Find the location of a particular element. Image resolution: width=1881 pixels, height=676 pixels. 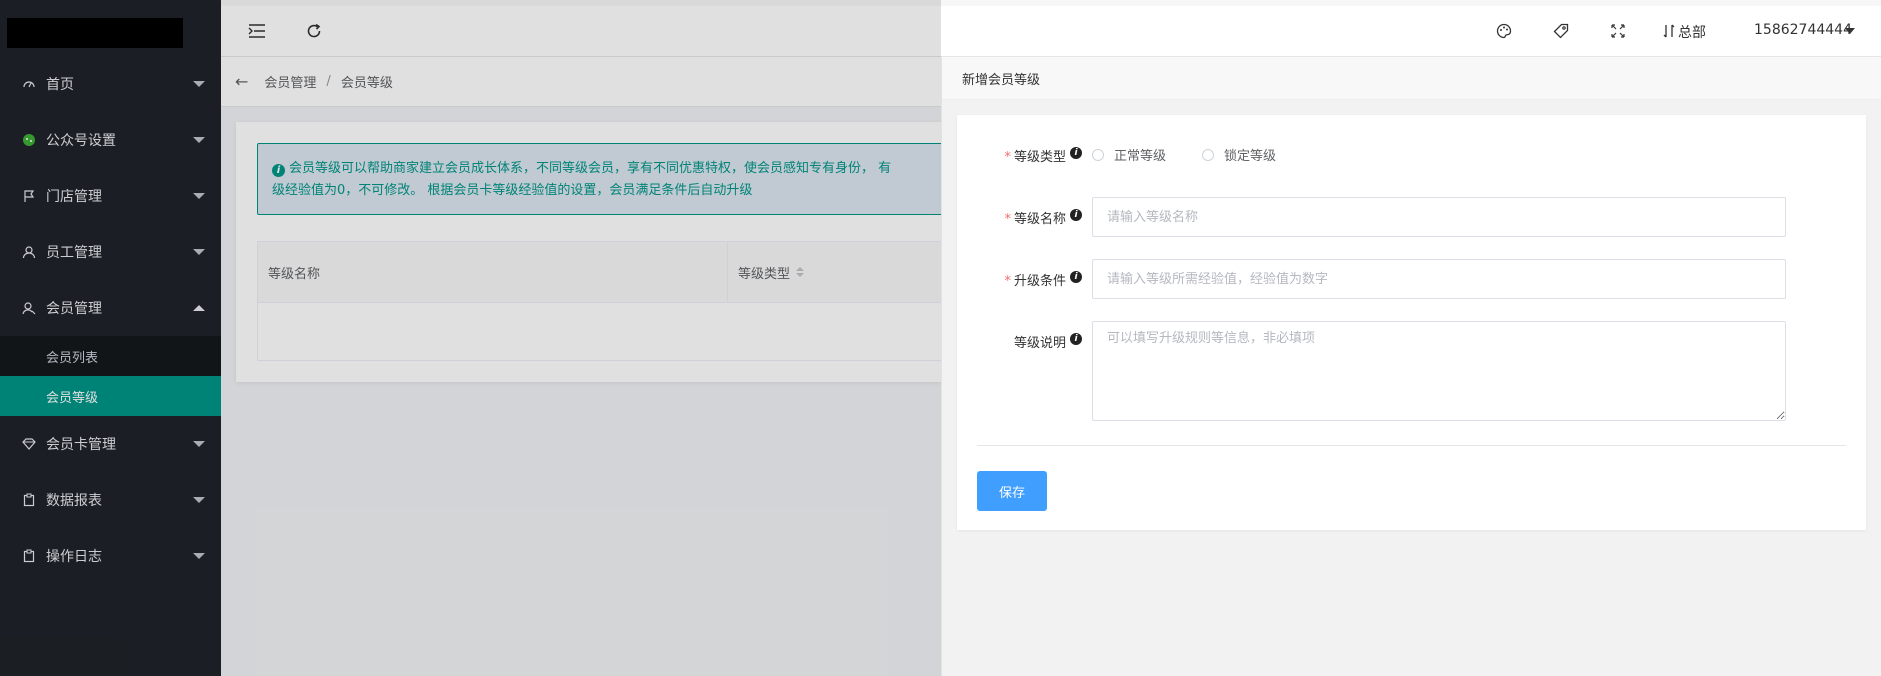

radio-normal-level: 正常等级 is located at coordinates (1129, 154).